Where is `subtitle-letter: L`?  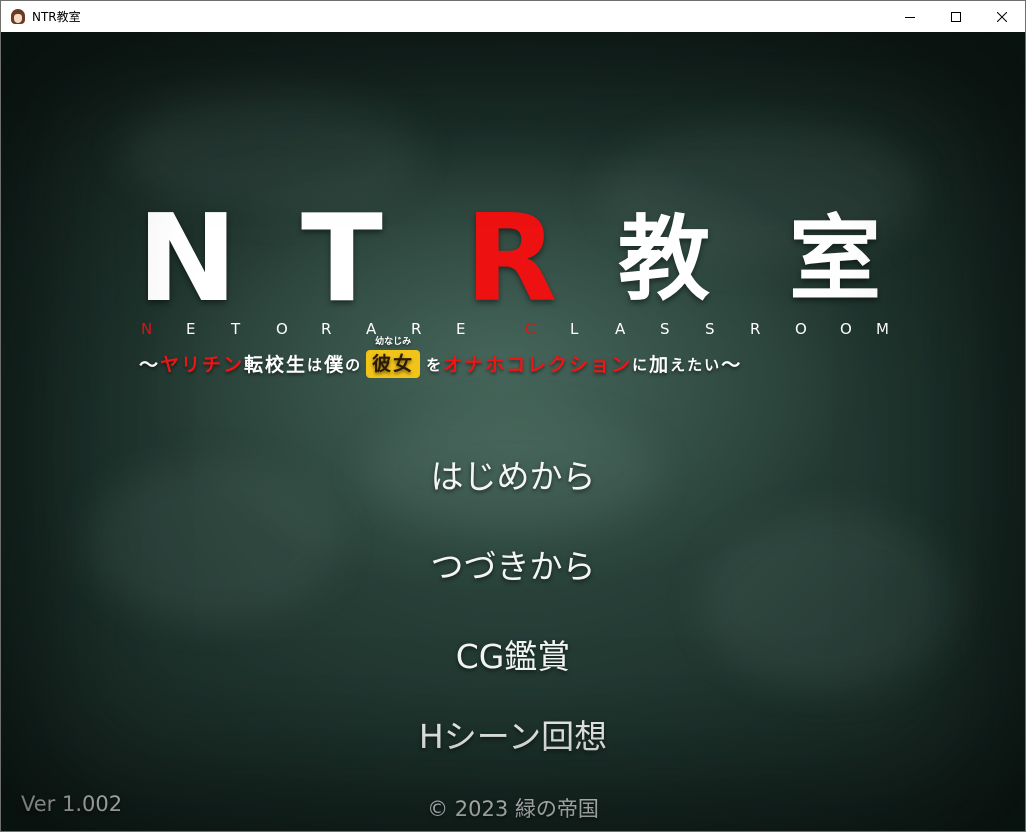 subtitle-letter: L is located at coordinates (574, 329).